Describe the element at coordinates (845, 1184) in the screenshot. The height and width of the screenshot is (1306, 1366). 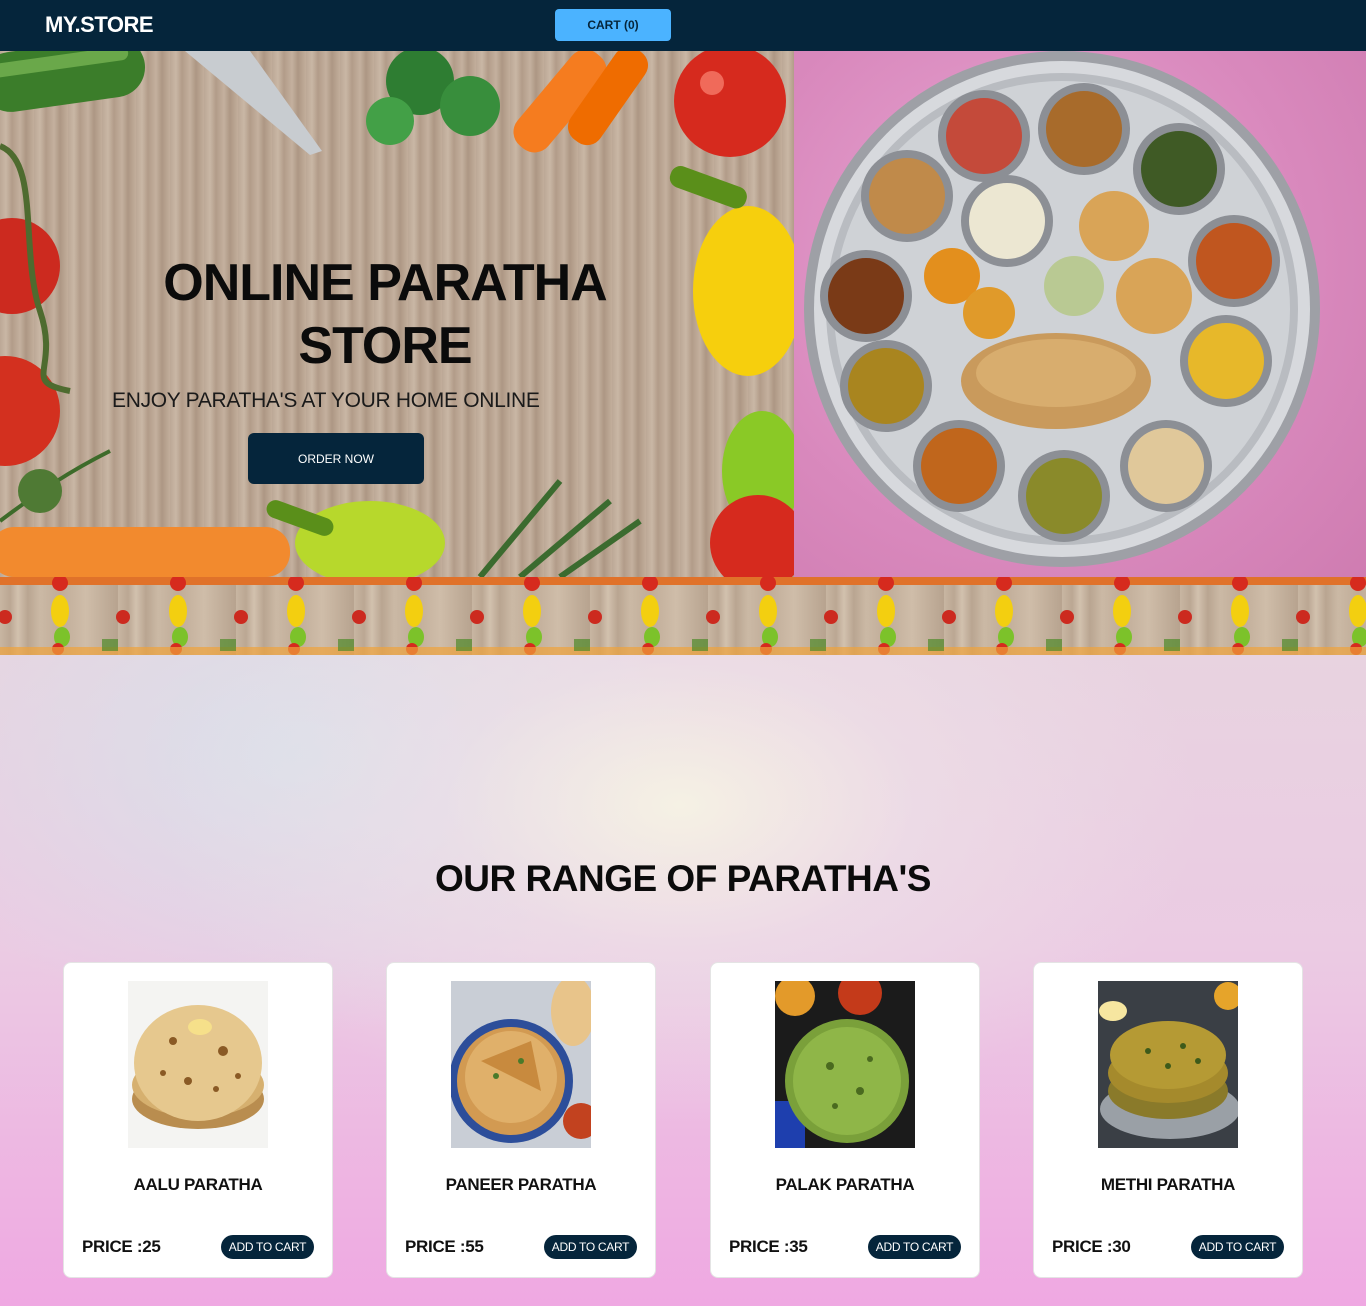
I see `product-name: PALAK PARATHA` at that location.